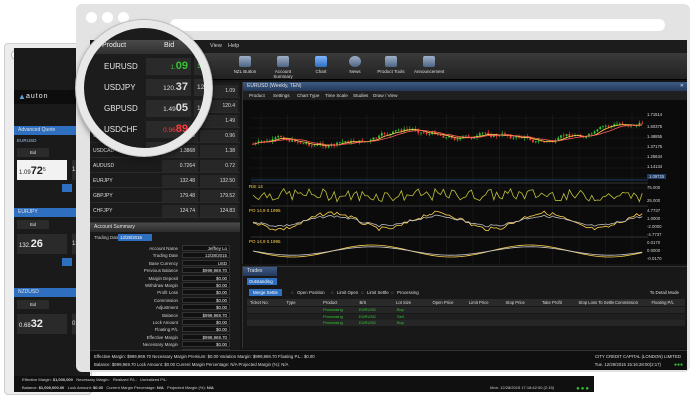 This screenshot has height=402, width=700. I want to click on radio-open-position: Open Position, so click(311, 292).